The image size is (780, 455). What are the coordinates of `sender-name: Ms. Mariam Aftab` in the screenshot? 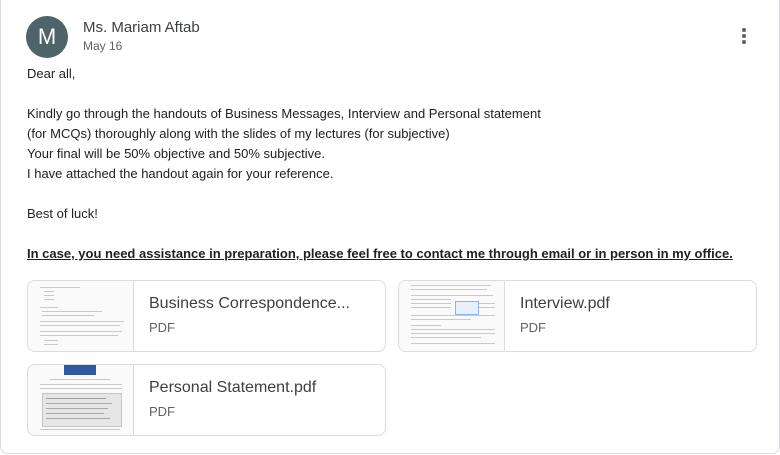 It's located at (141, 27).